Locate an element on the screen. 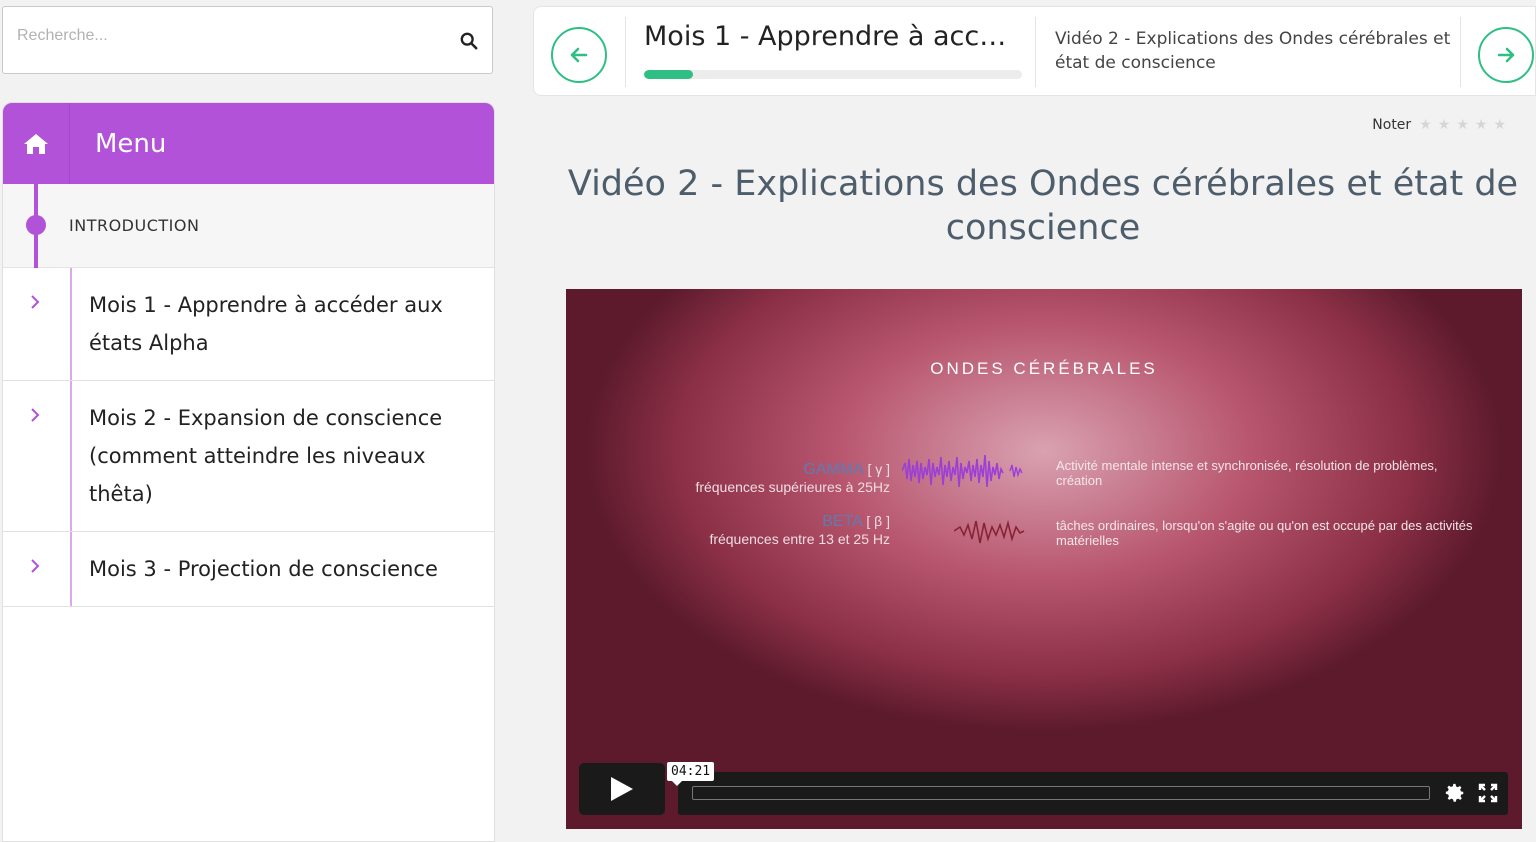 The image size is (1536, 842). previous-lesson-button is located at coordinates (579, 55).